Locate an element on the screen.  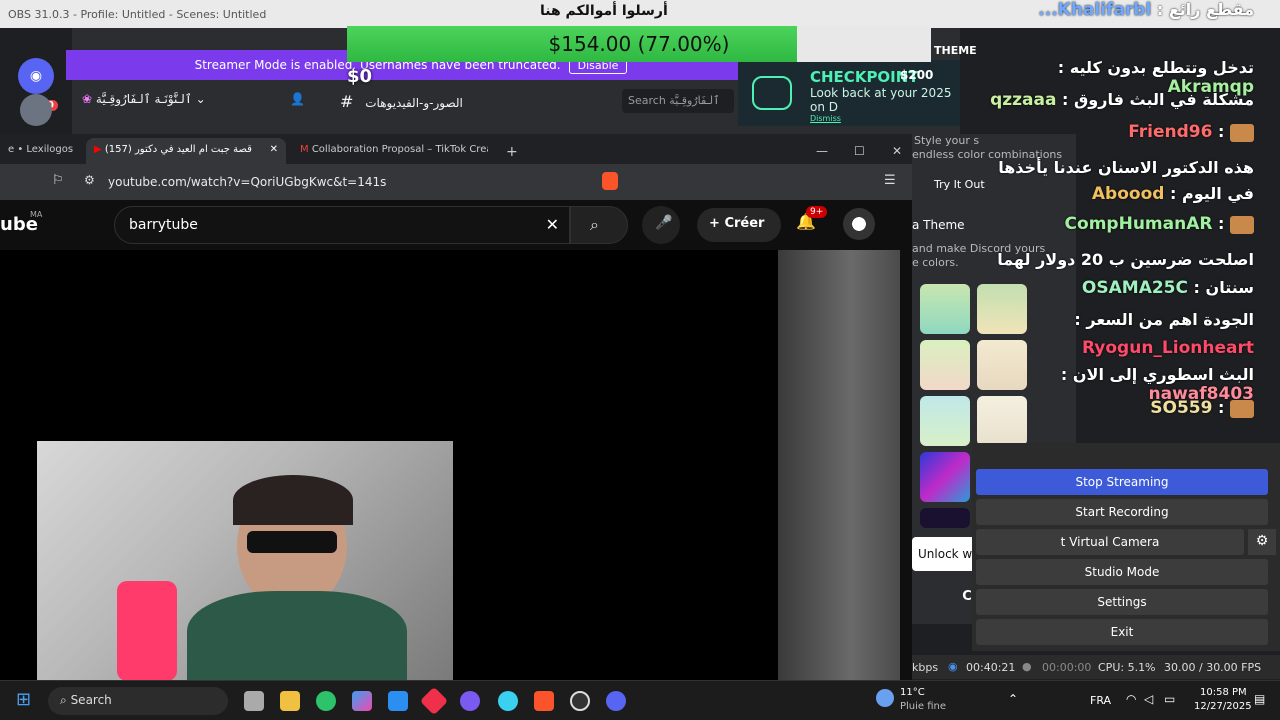
chat-message: : SO559 is located at coordinates (1126, 408).